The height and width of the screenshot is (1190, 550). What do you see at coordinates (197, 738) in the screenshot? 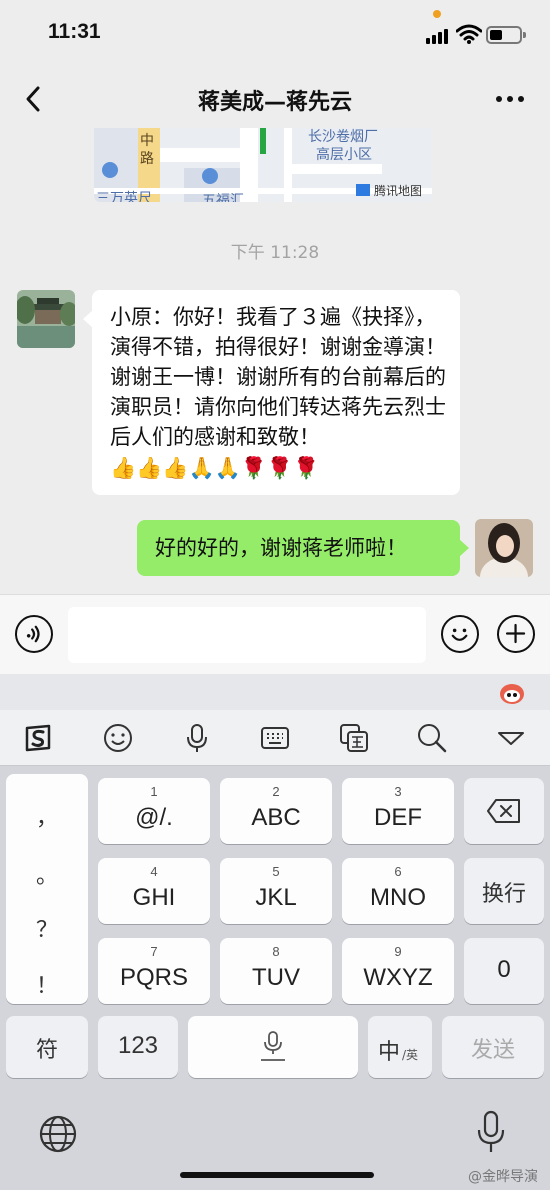
I see `microphone-icon` at bounding box center [197, 738].